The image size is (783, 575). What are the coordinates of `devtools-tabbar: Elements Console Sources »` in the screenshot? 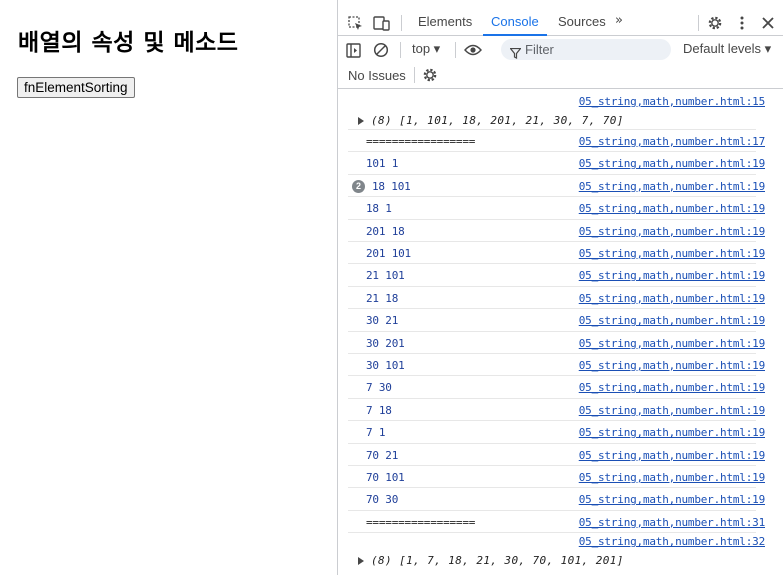 It's located at (560, 23).